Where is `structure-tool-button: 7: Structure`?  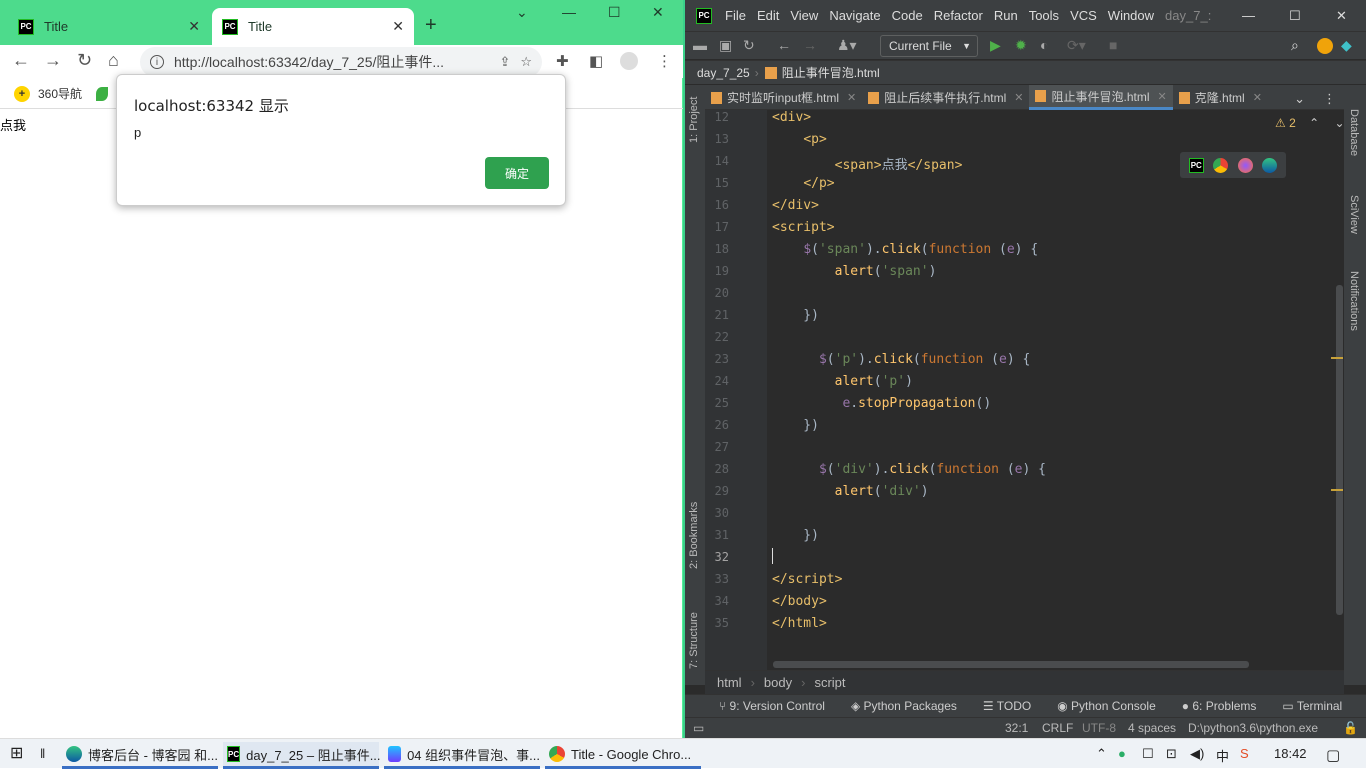
structure-tool-button: 7: Structure is located at coordinates (694, 640).